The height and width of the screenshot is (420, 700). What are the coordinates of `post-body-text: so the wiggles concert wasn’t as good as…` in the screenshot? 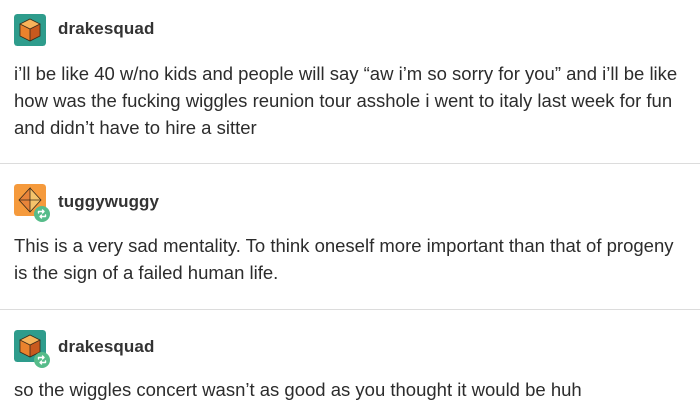 It's located at (298, 389).